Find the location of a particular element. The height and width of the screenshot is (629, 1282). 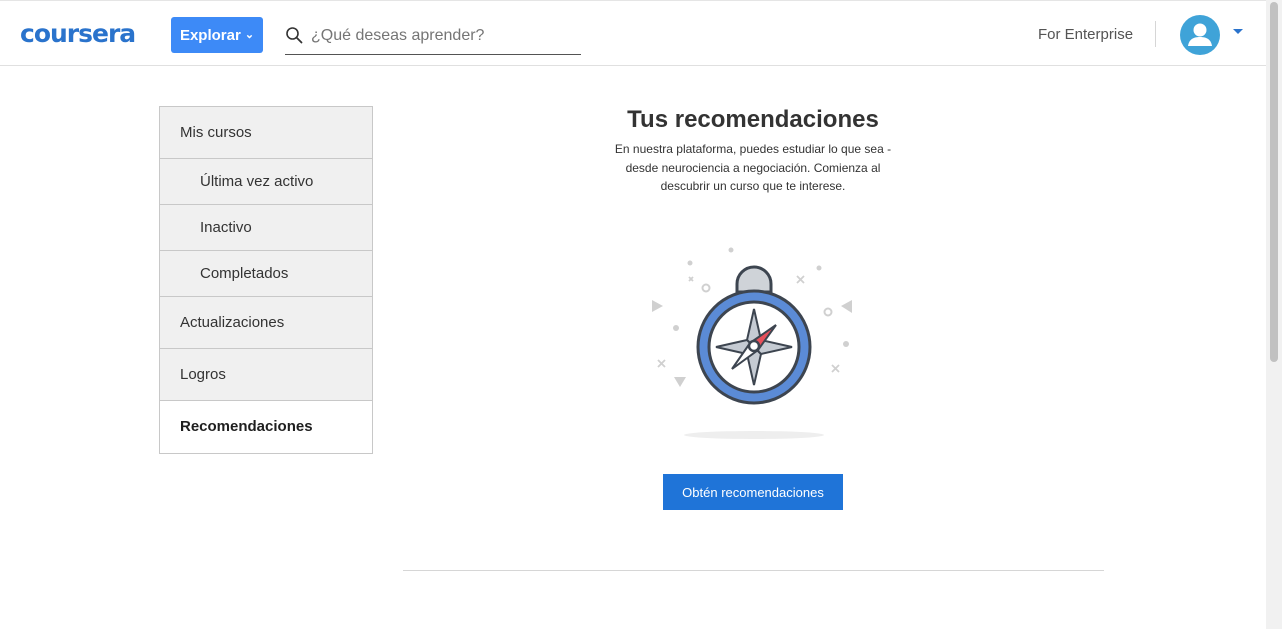

compass-icon is located at coordinates (752, 343).